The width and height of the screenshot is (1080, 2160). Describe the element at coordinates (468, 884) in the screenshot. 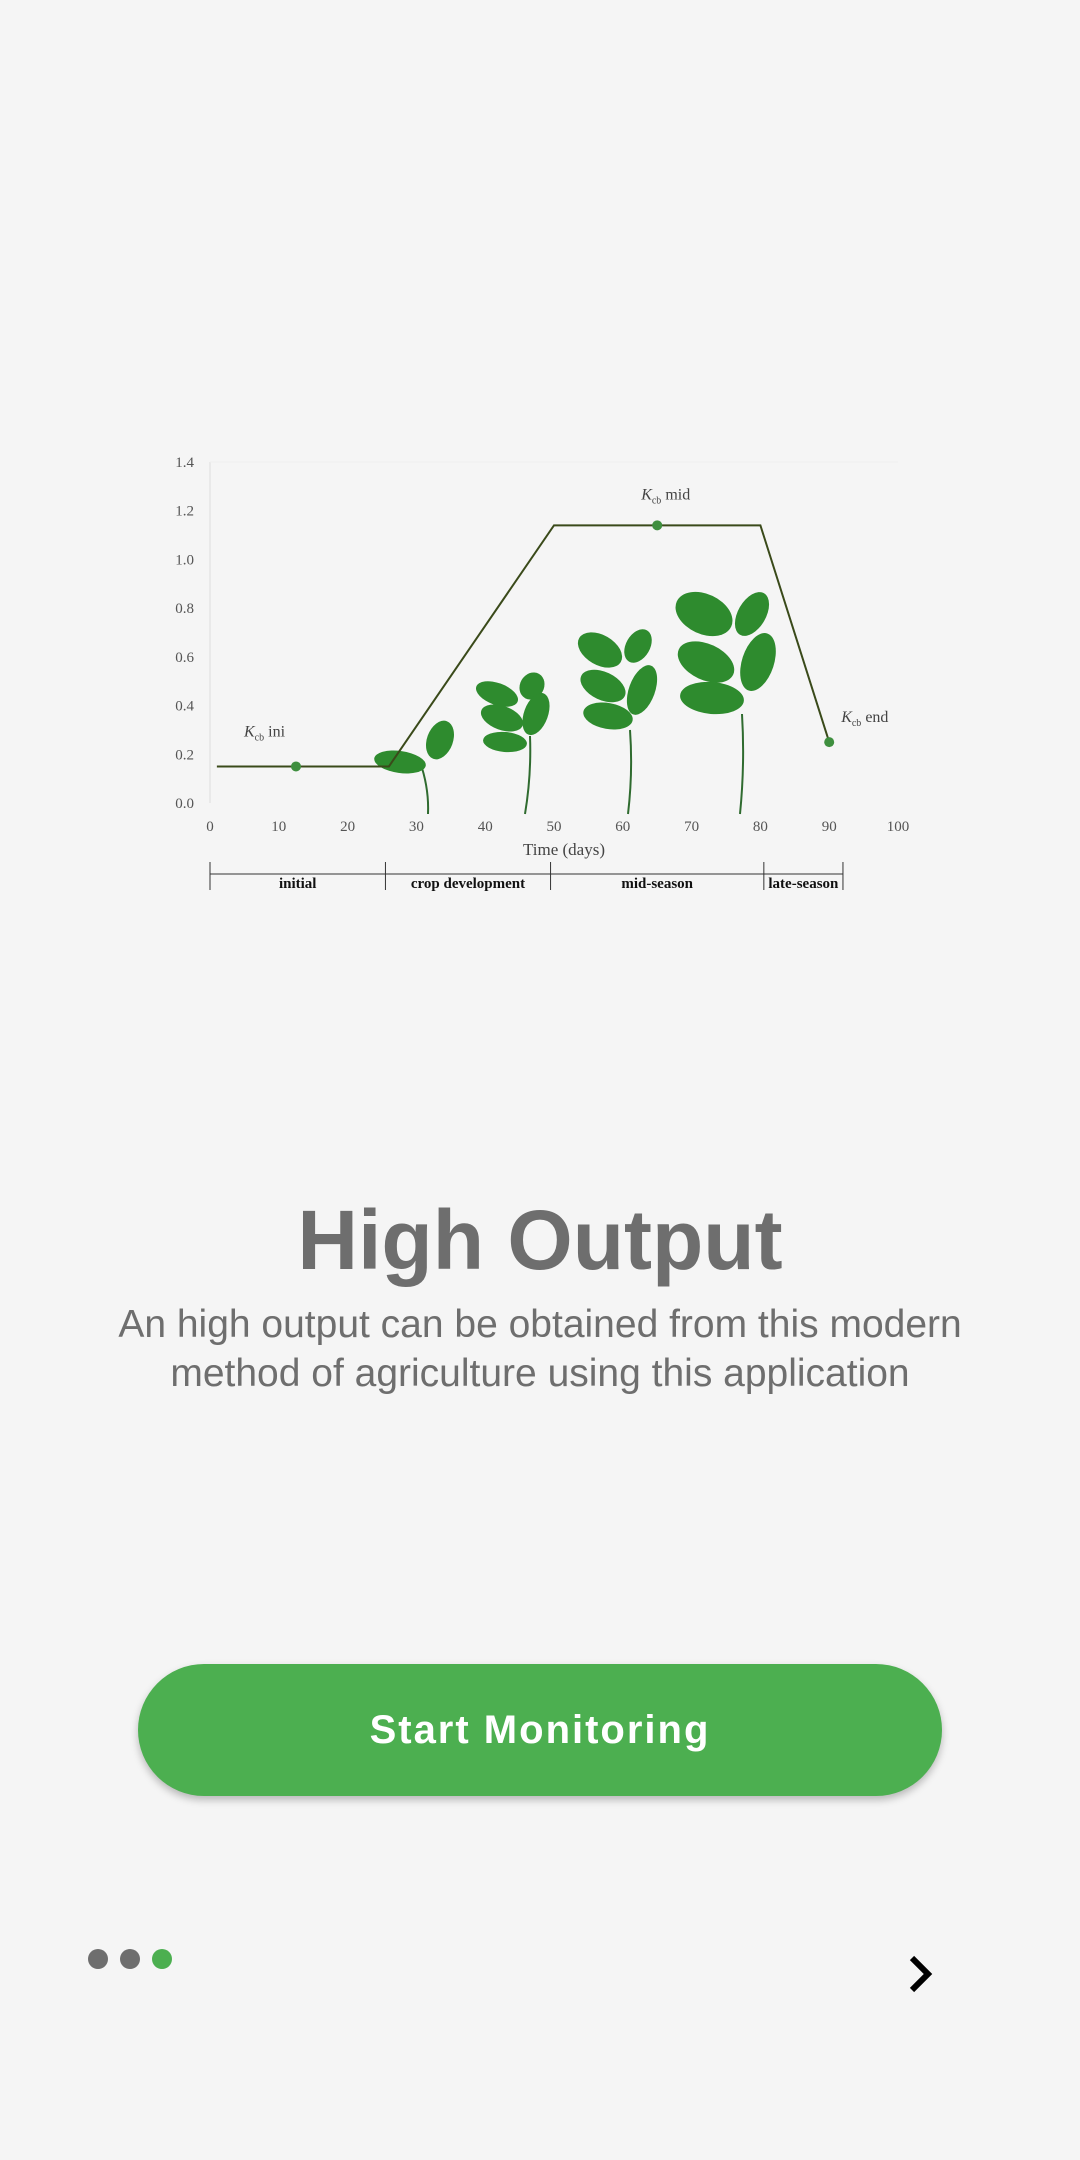

I see `stage-label: crop development` at that location.